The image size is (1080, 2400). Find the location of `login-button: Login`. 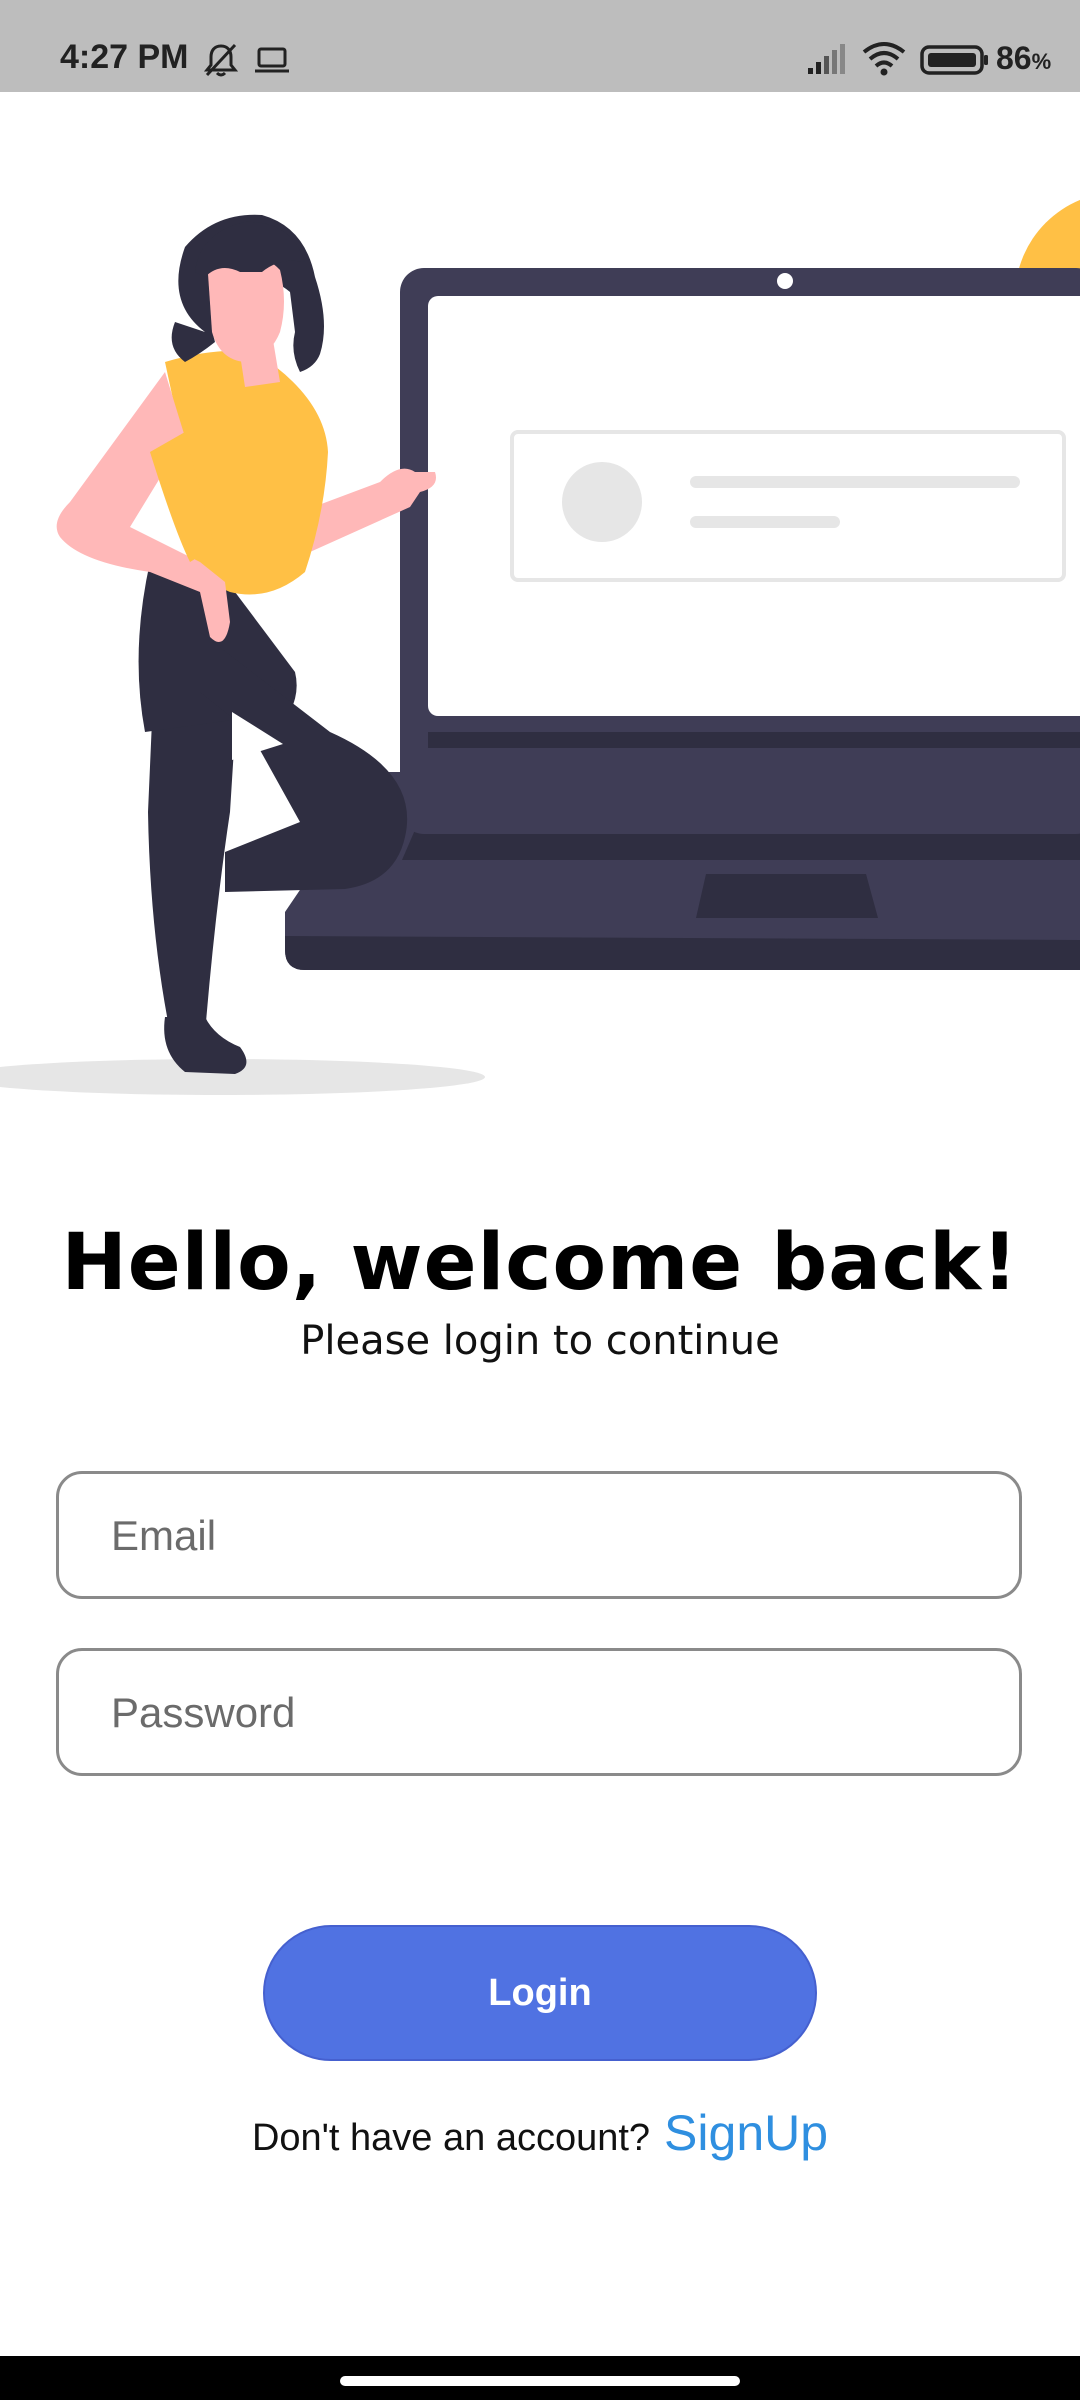

login-button: Login is located at coordinates (540, 1993).